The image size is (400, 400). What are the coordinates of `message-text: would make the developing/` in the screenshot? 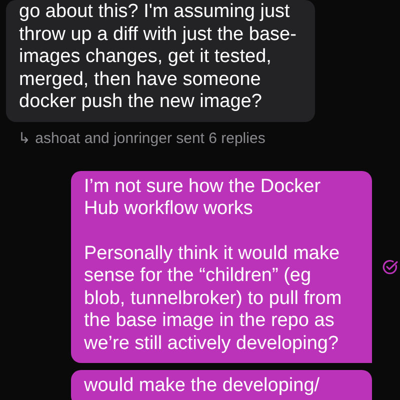 It's located at (202, 386).